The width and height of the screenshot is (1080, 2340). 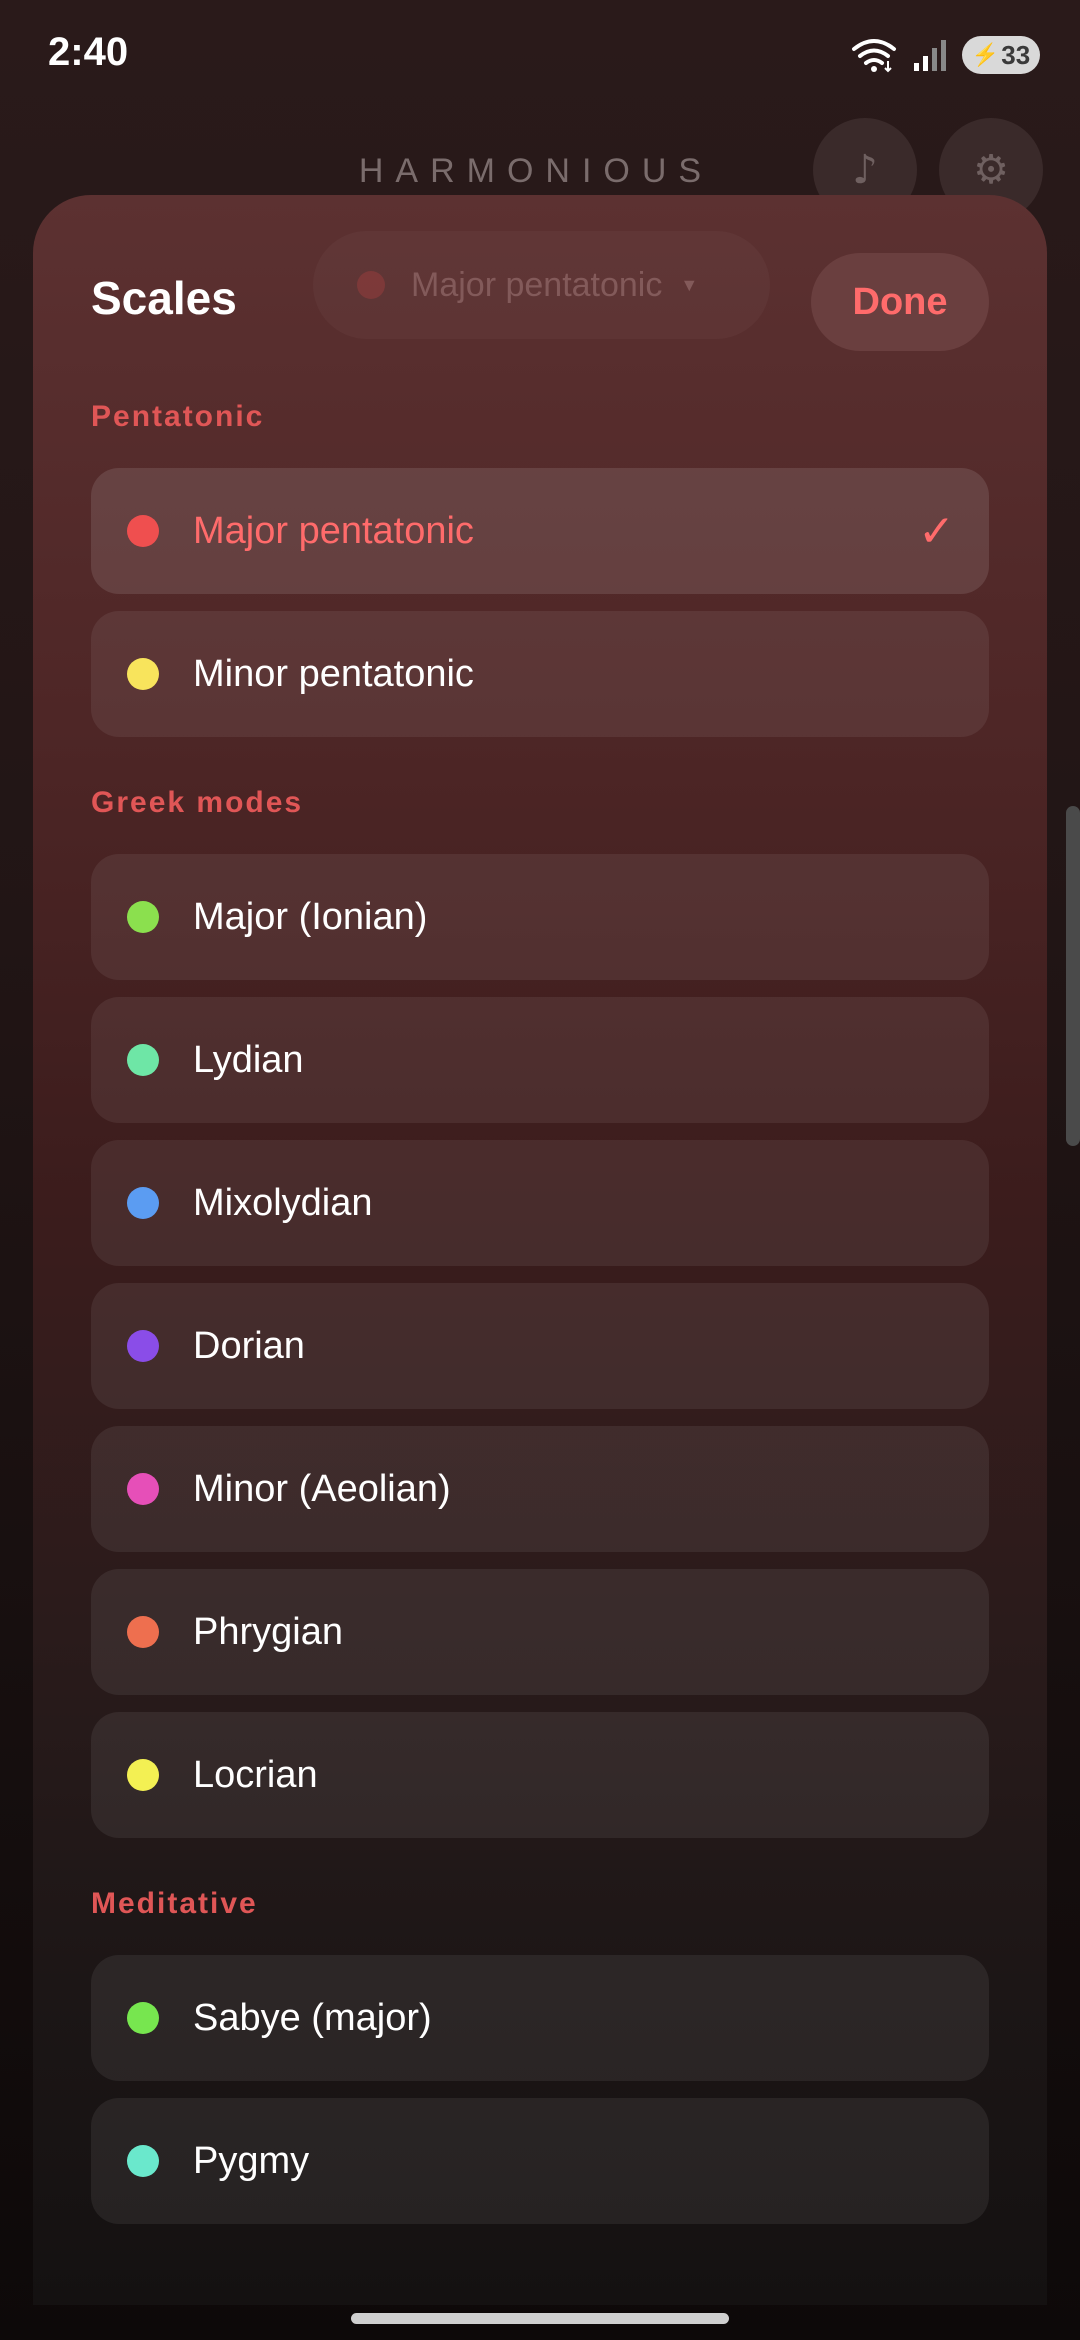 What do you see at coordinates (310, 916) in the screenshot?
I see `scale-label: Major (Ionian)` at bounding box center [310, 916].